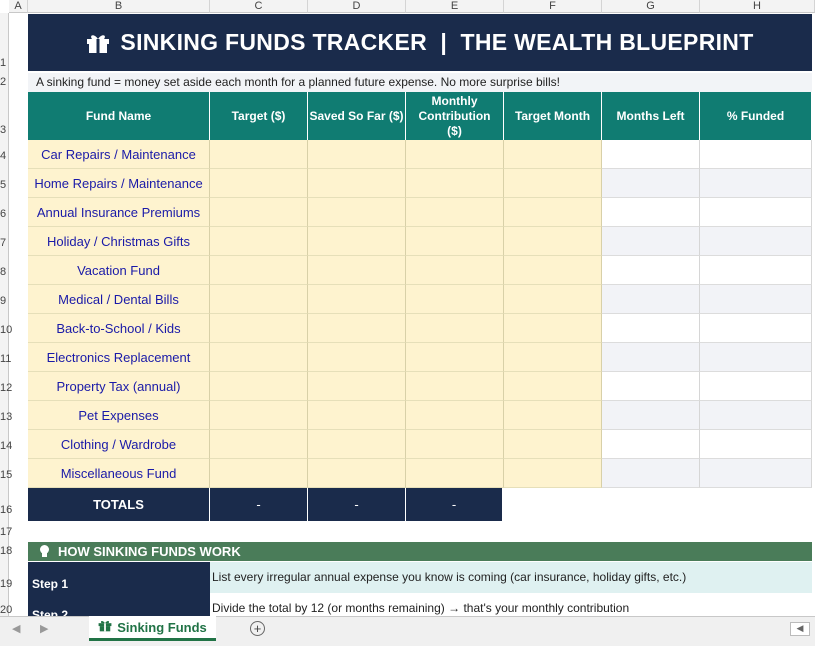 Image resolution: width=815 pixels, height=646 pixels. Describe the element at coordinates (119, 299) in the screenshot. I see `fund-name-cell: Medical / Dental Bills` at that location.